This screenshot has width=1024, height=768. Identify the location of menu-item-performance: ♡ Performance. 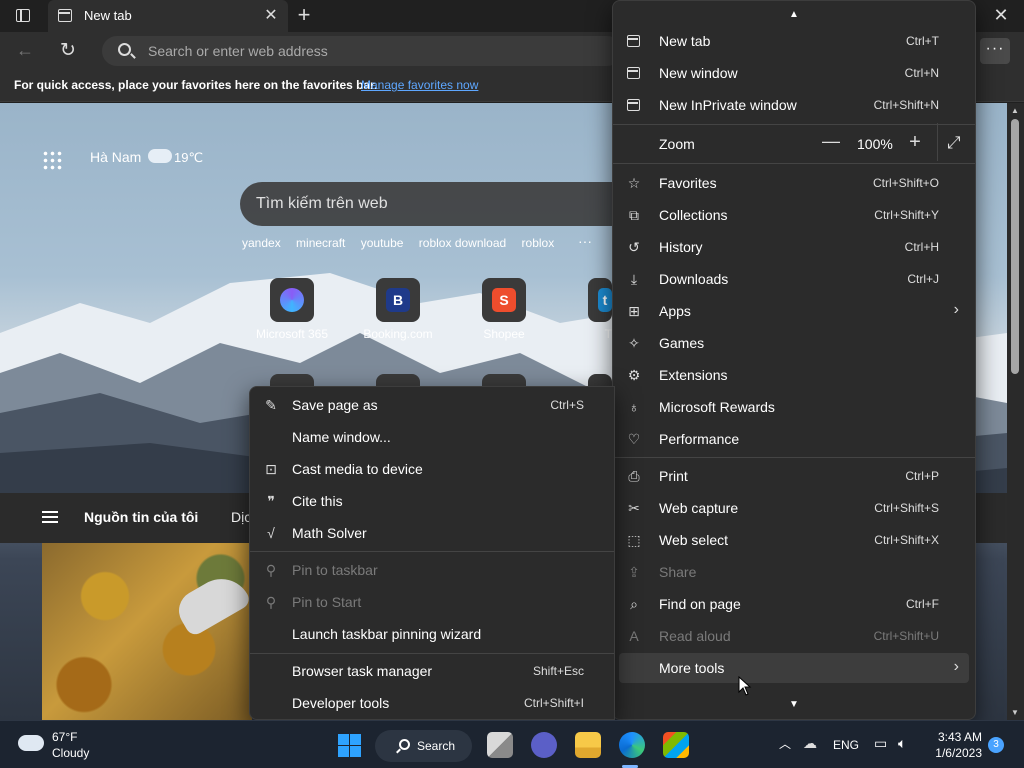
(794, 439).